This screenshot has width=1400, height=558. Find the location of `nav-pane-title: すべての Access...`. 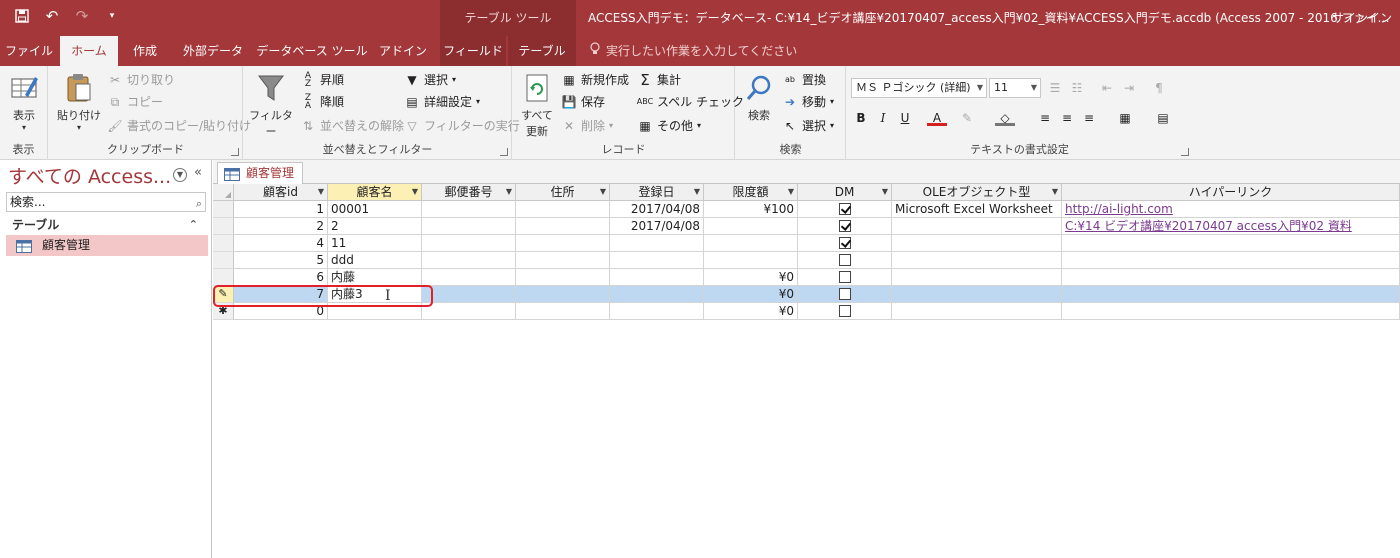

nav-pane-title: すべての Access... is located at coordinates (89, 175).